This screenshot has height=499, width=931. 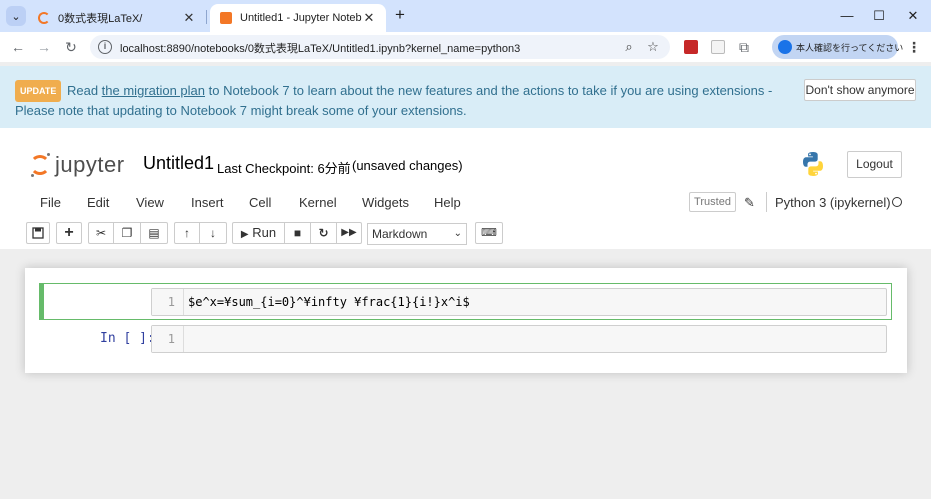 I want to click on plus-icon: +, so click(x=69, y=232).